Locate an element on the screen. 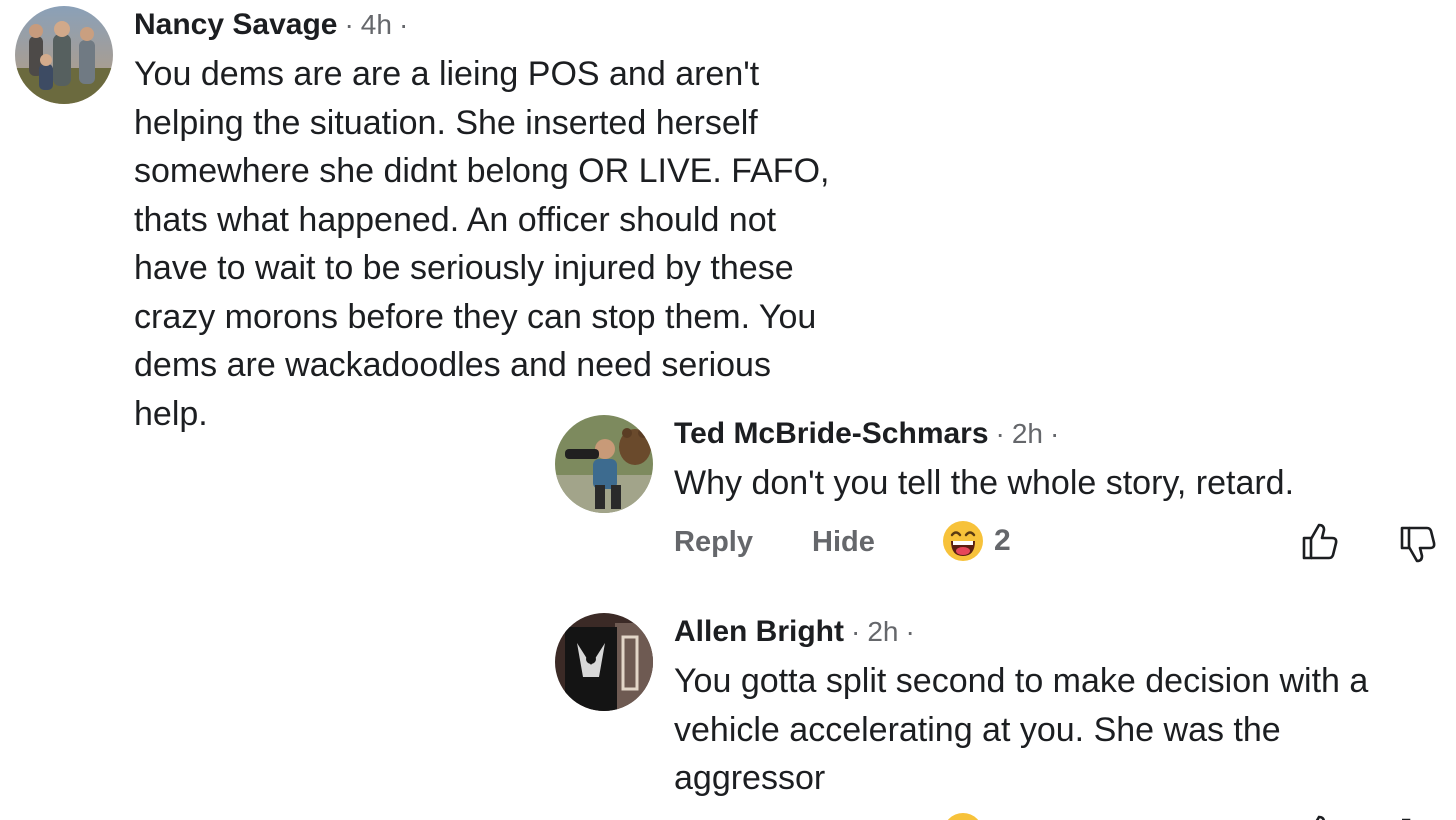 The width and height of the screenshot is (1456, 820). avatar-nancy-savage is located at coordinates (64, 55).